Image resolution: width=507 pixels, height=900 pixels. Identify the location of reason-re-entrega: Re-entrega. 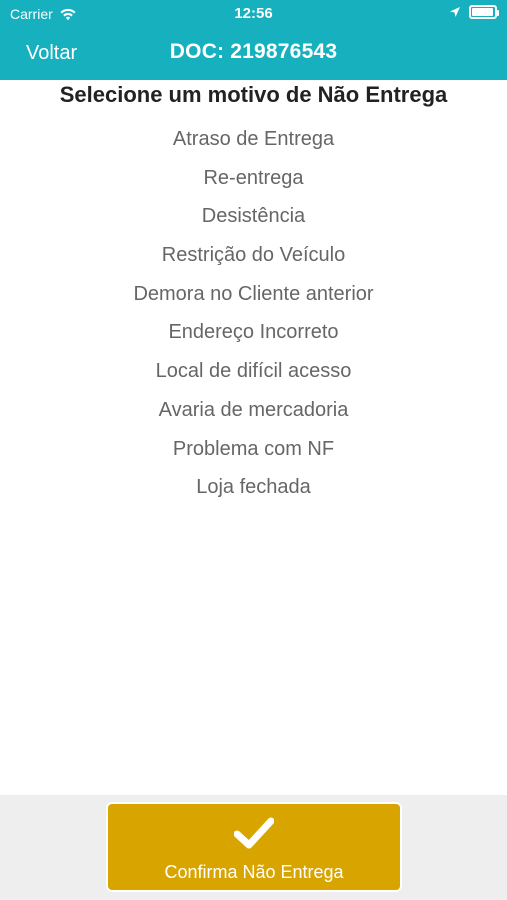
(253, 178).